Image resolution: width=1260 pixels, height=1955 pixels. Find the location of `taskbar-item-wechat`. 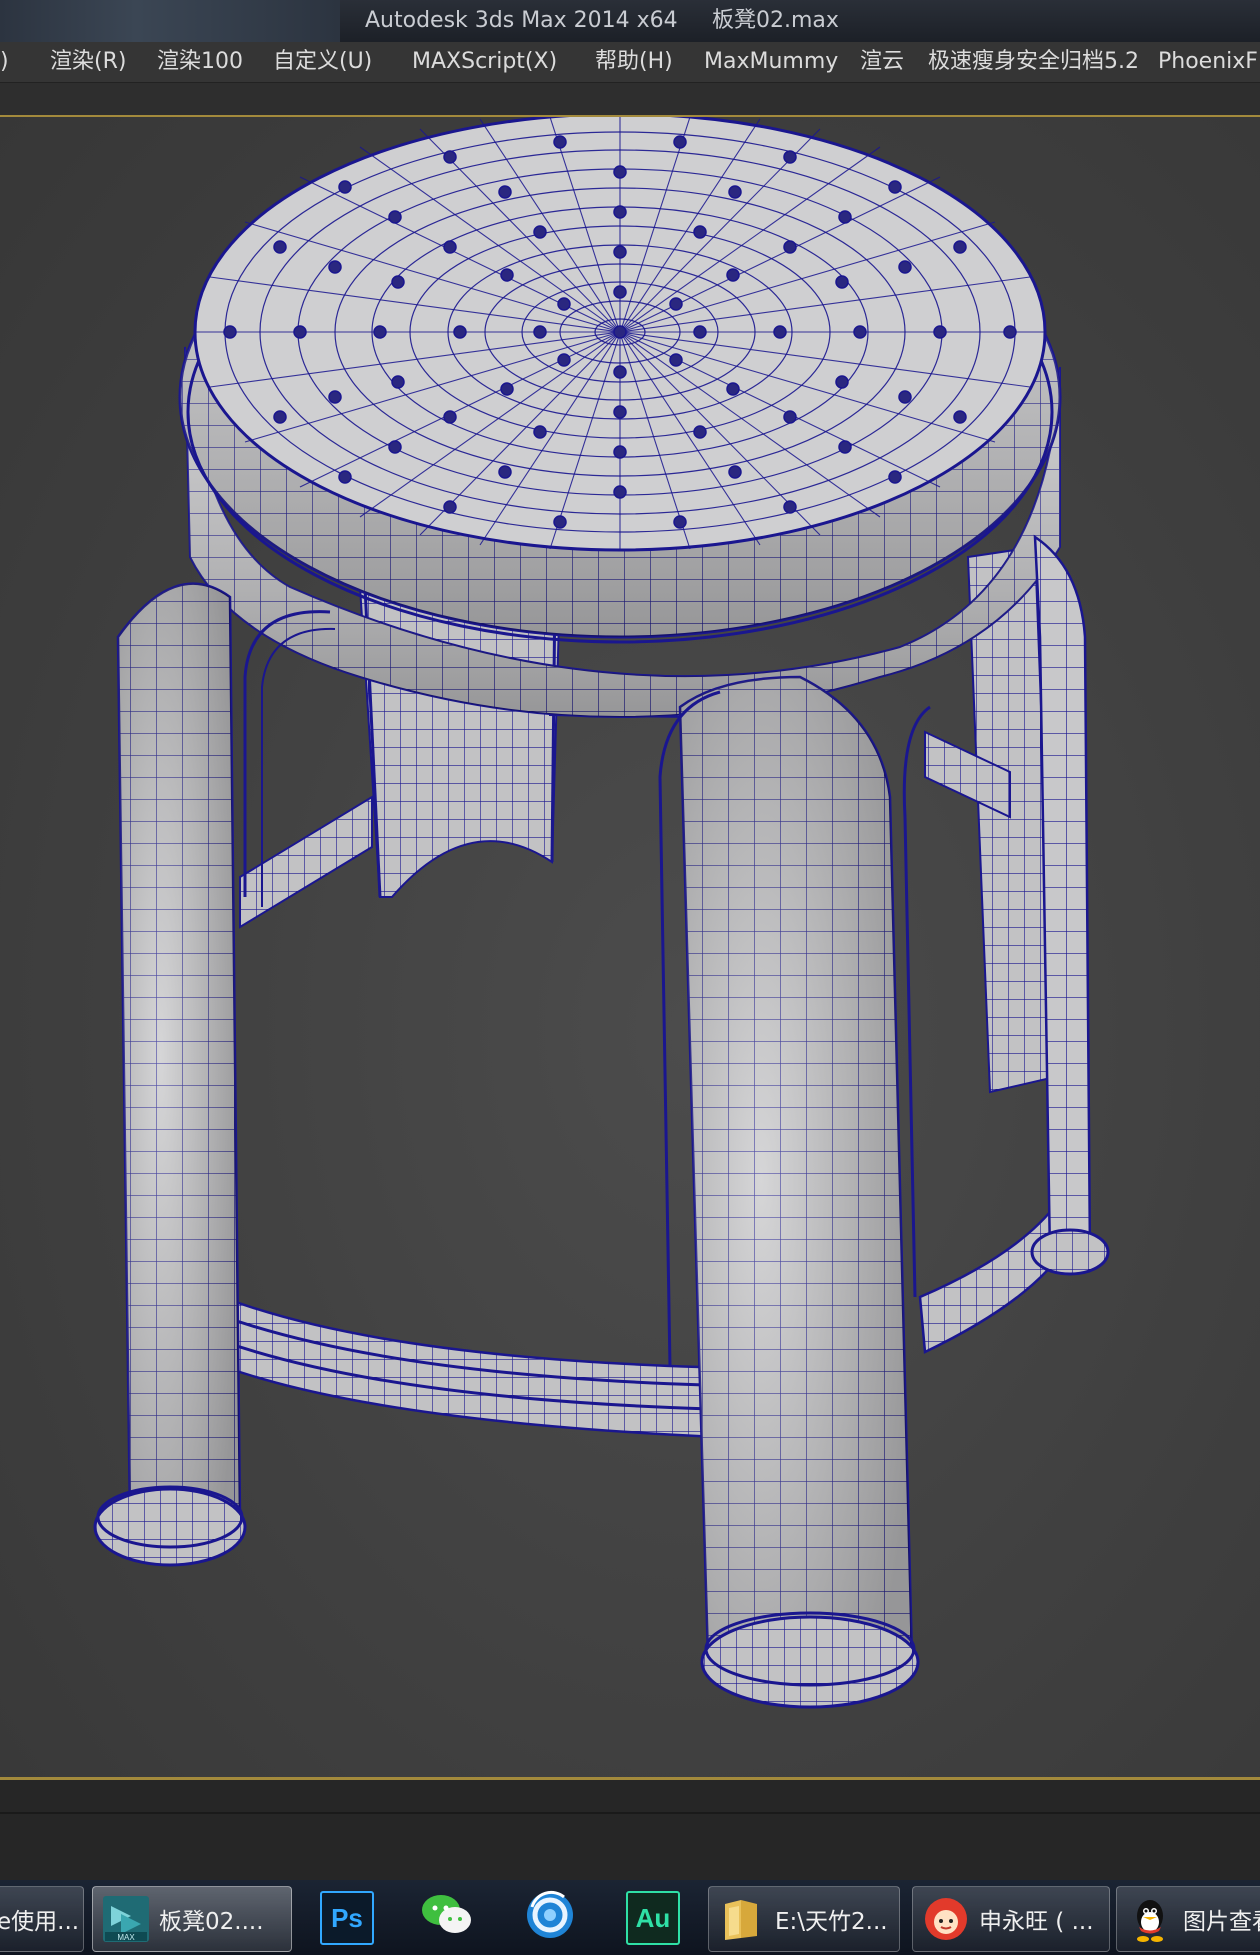

taskbar-item-wechat is located at coordinates (447, 1918).